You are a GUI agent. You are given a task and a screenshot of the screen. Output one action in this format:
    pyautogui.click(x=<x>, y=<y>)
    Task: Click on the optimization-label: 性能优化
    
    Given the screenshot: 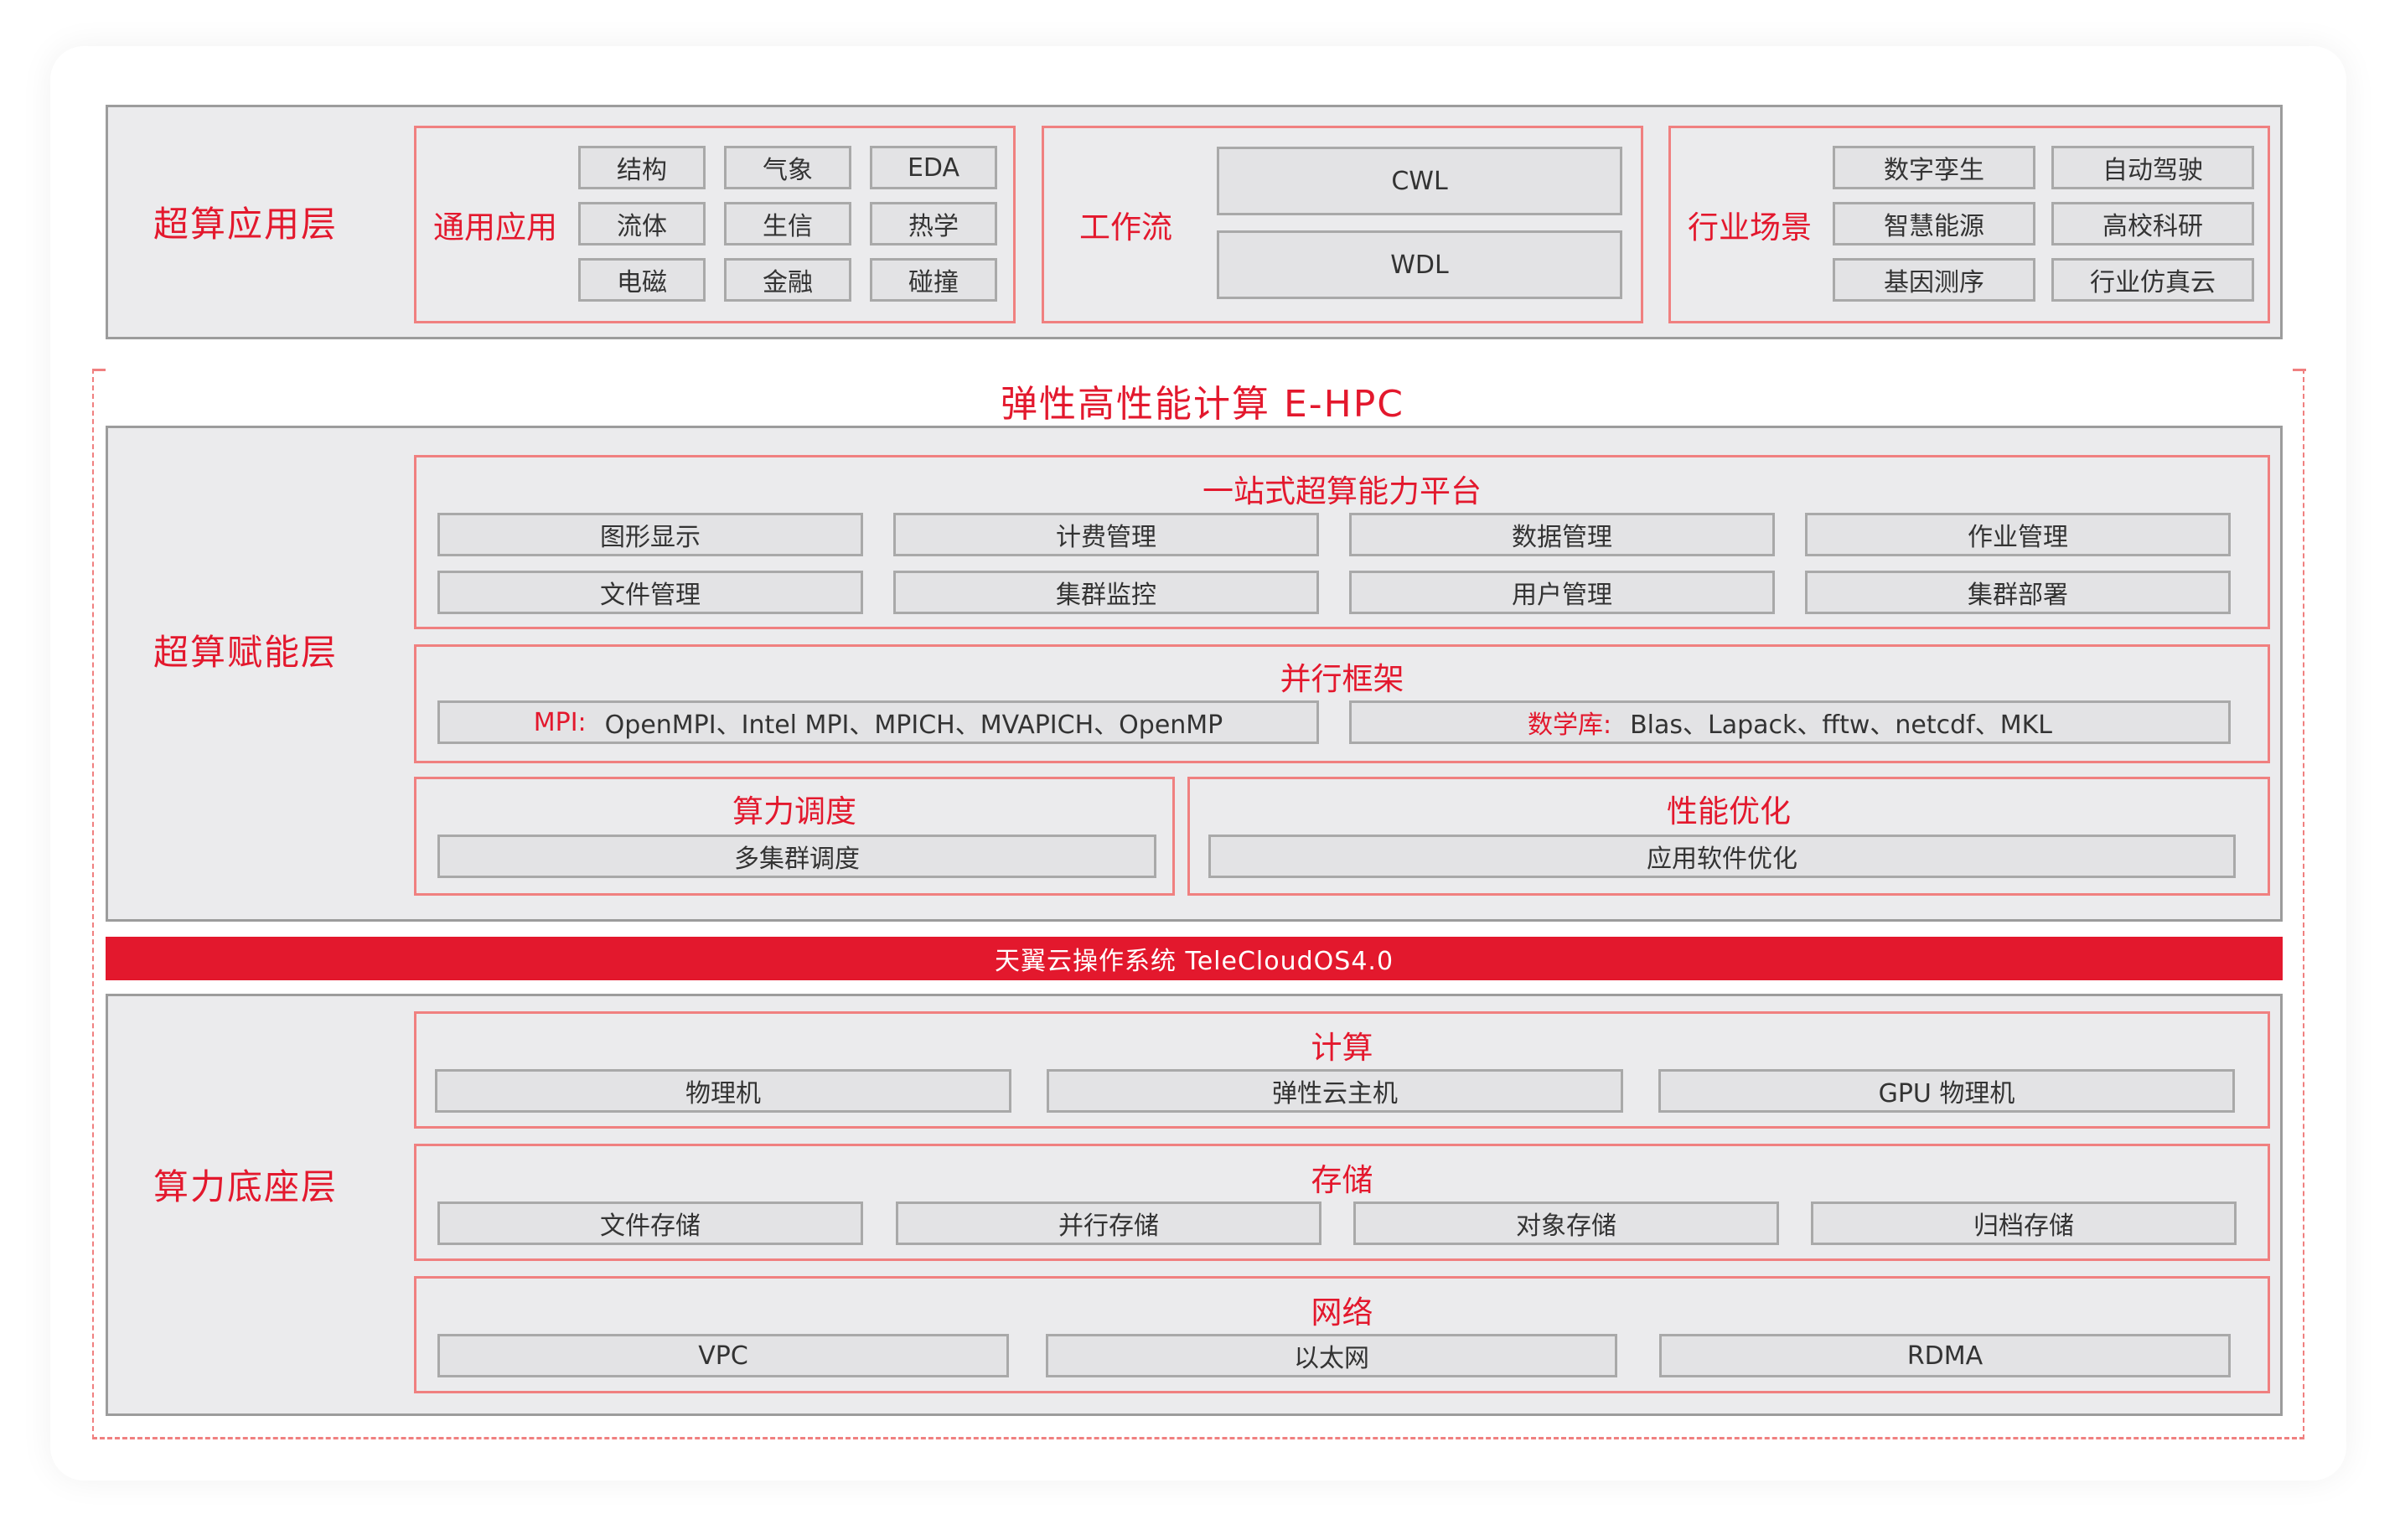 What is the action you would take?
    pyautogui.click(x=1729, y=811)
    